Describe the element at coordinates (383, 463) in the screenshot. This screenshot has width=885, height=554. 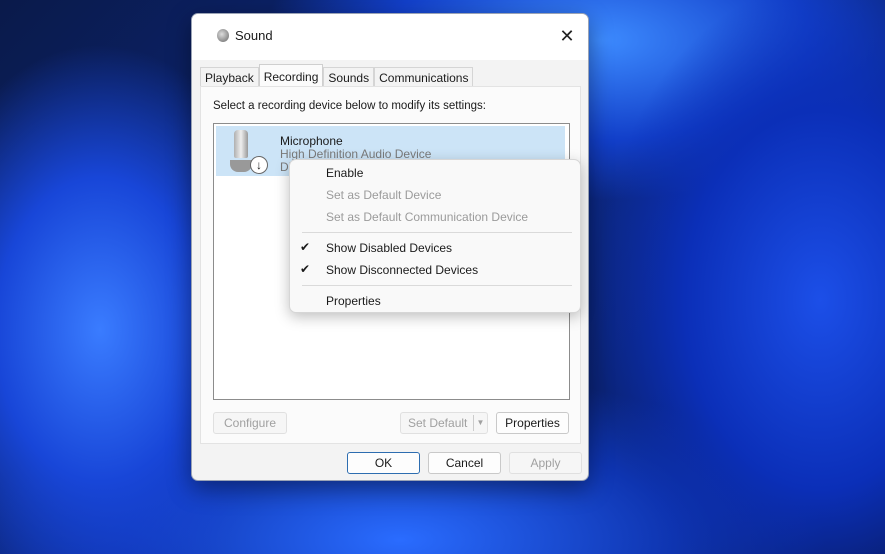
I see `ok-button: OK` at that location.